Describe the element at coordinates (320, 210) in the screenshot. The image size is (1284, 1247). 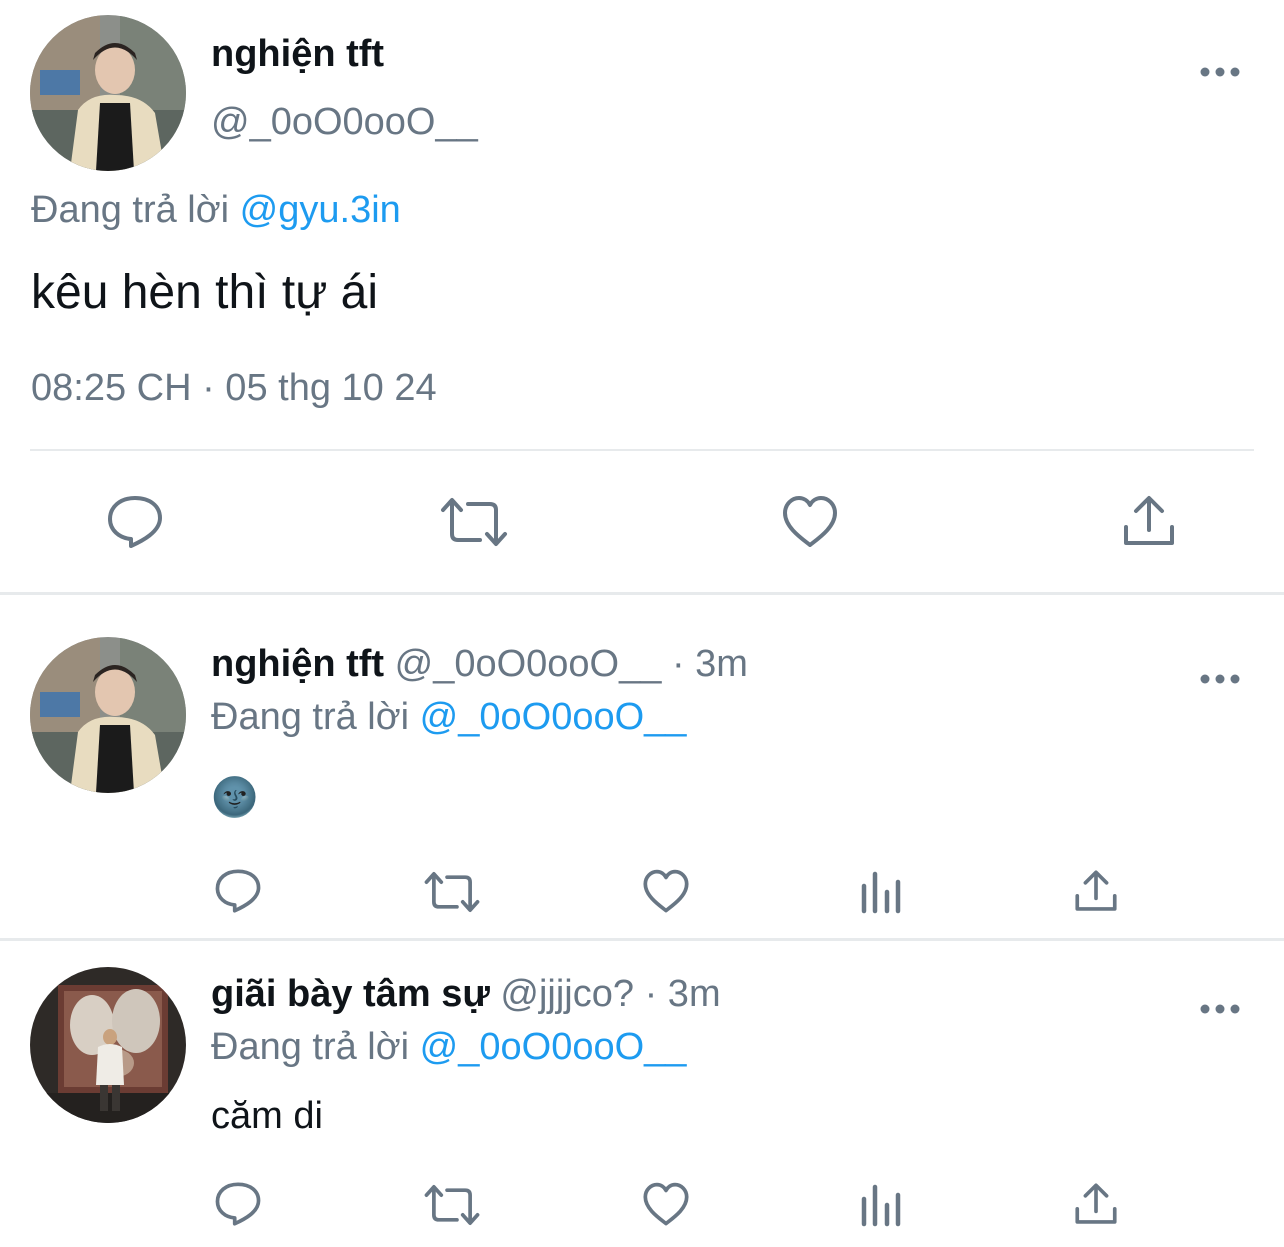
I see `replying-to-link: @gyu.3in` at that location.